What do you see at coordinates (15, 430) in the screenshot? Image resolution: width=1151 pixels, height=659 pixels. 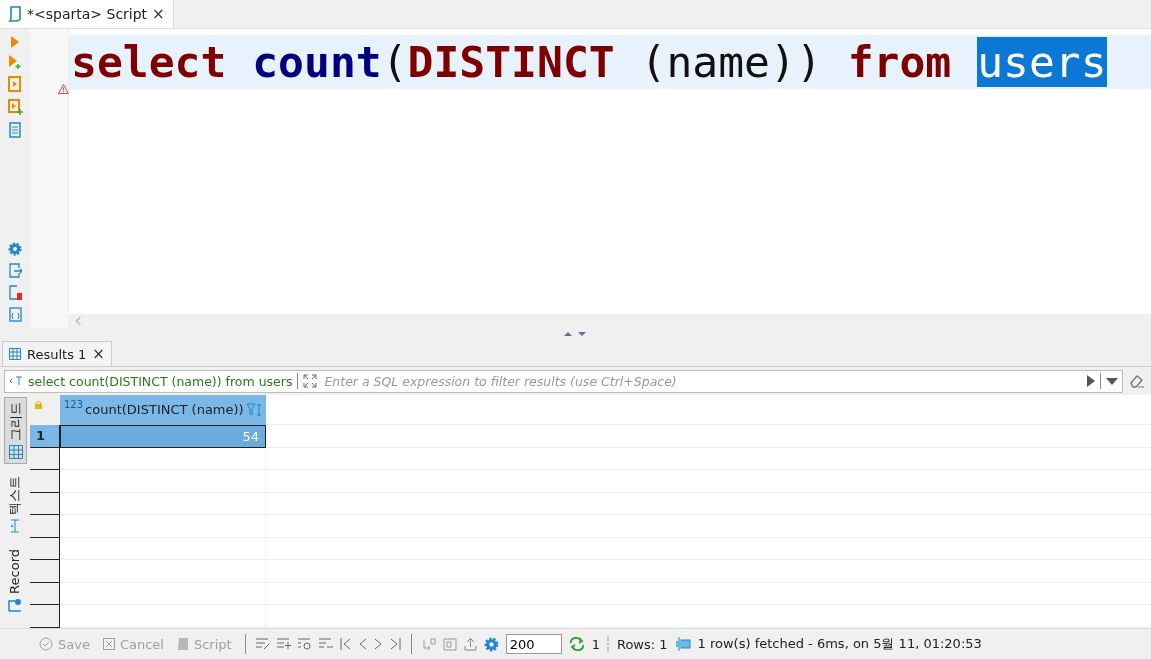 I see `view-tab: 그리드` at bounding box center [15, 430].